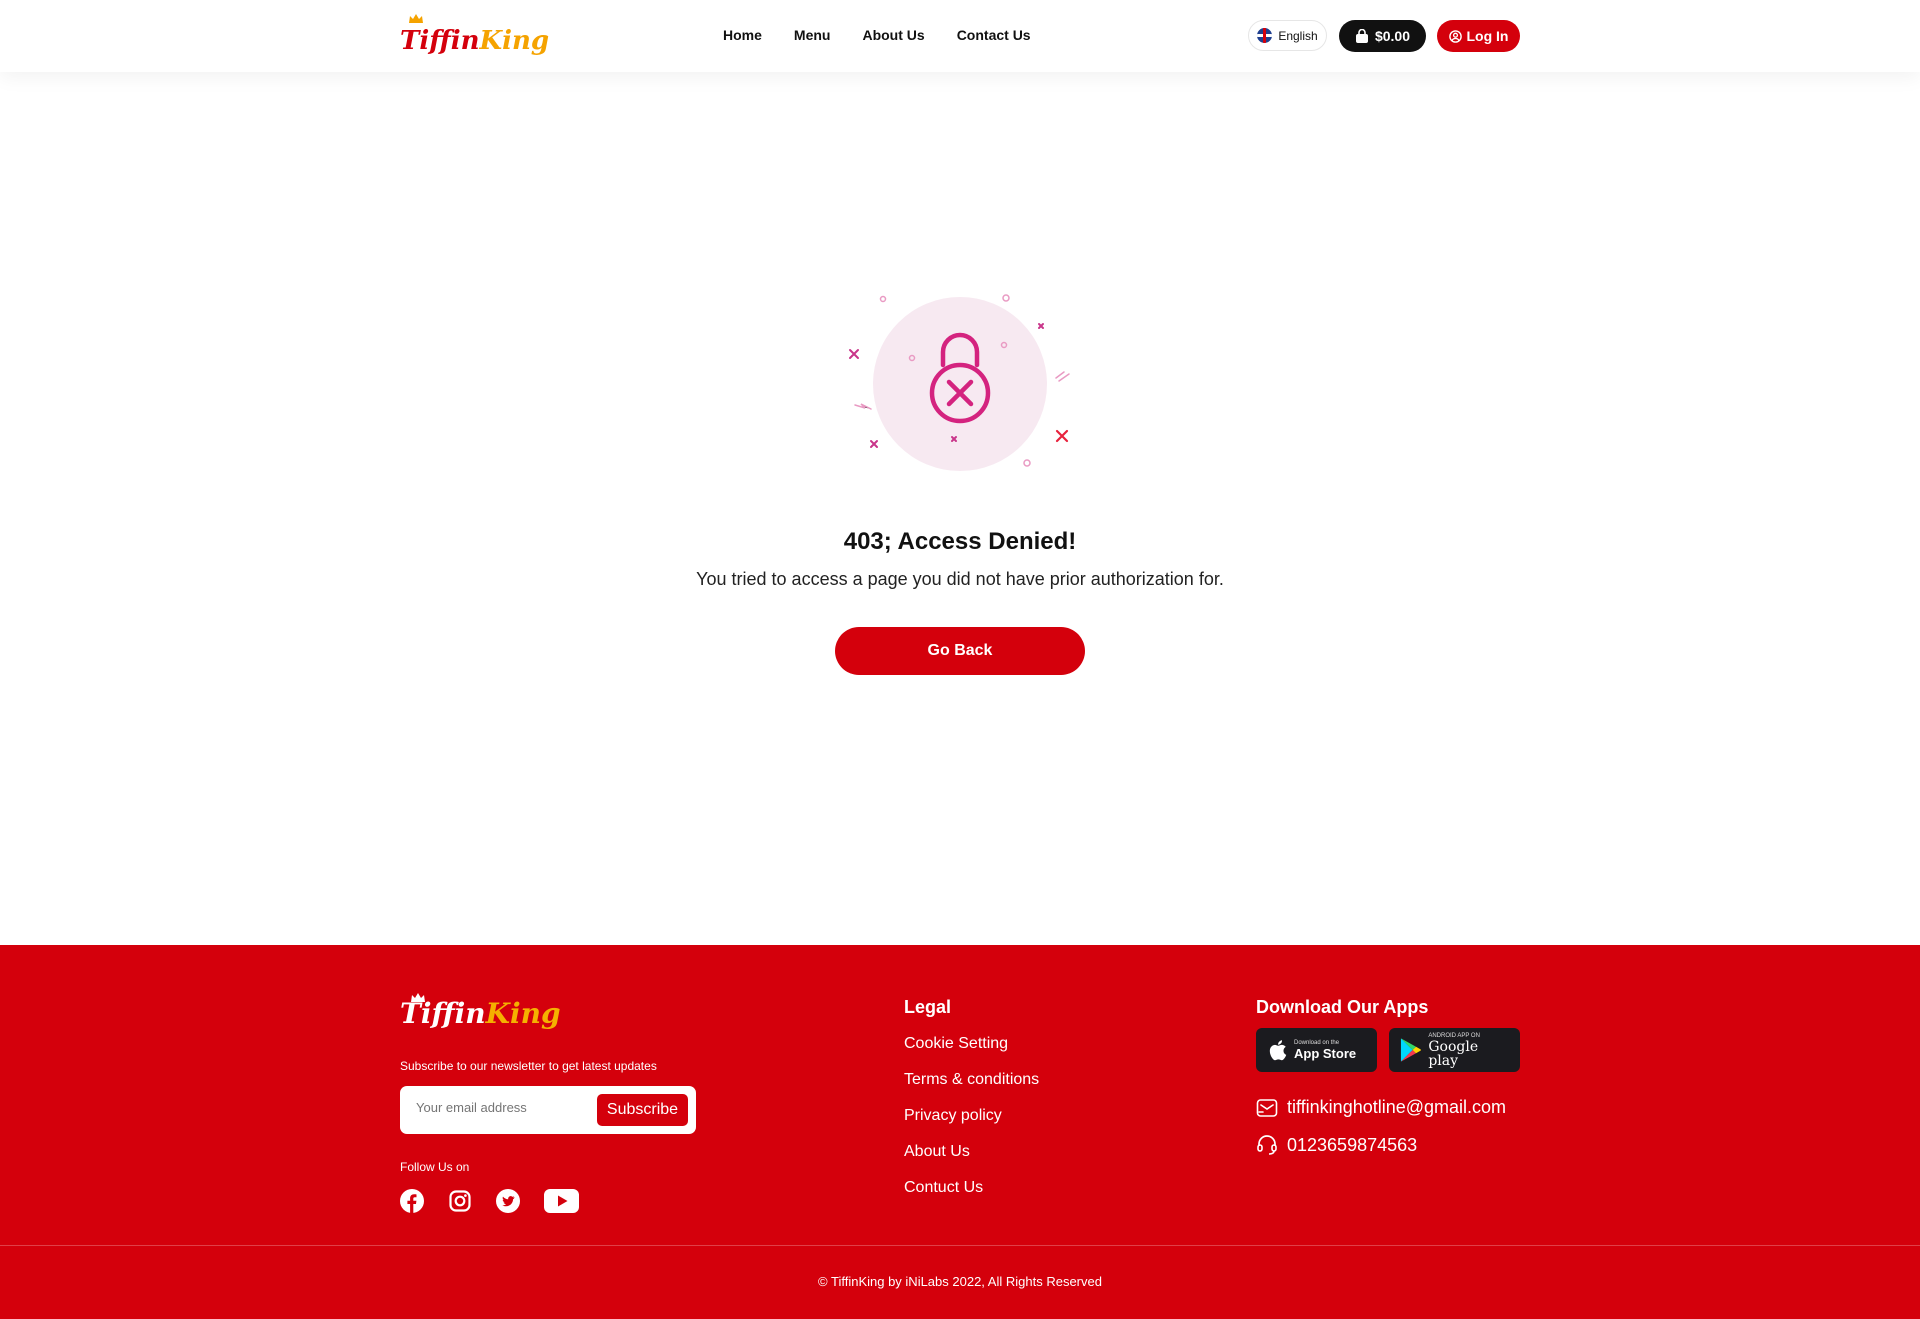  Describe the element at coordinates (440, 41) in the screenshot. I see `brand-name-tiffin: Tiffin` at that location.